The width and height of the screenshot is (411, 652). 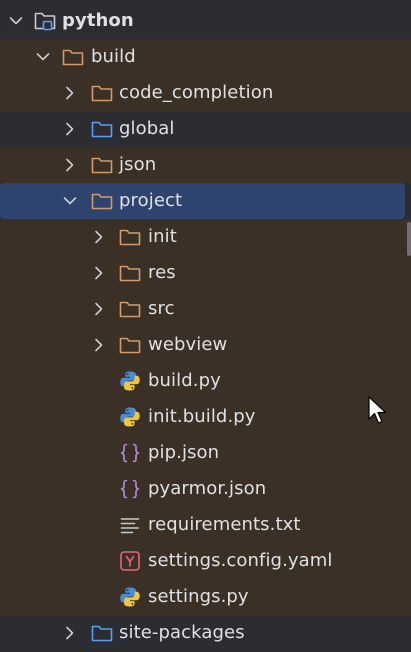 What do you see at coordinates (130, 561) in the screenshot?
I see `yaml-file-icon` at bounding box center [130, 561].